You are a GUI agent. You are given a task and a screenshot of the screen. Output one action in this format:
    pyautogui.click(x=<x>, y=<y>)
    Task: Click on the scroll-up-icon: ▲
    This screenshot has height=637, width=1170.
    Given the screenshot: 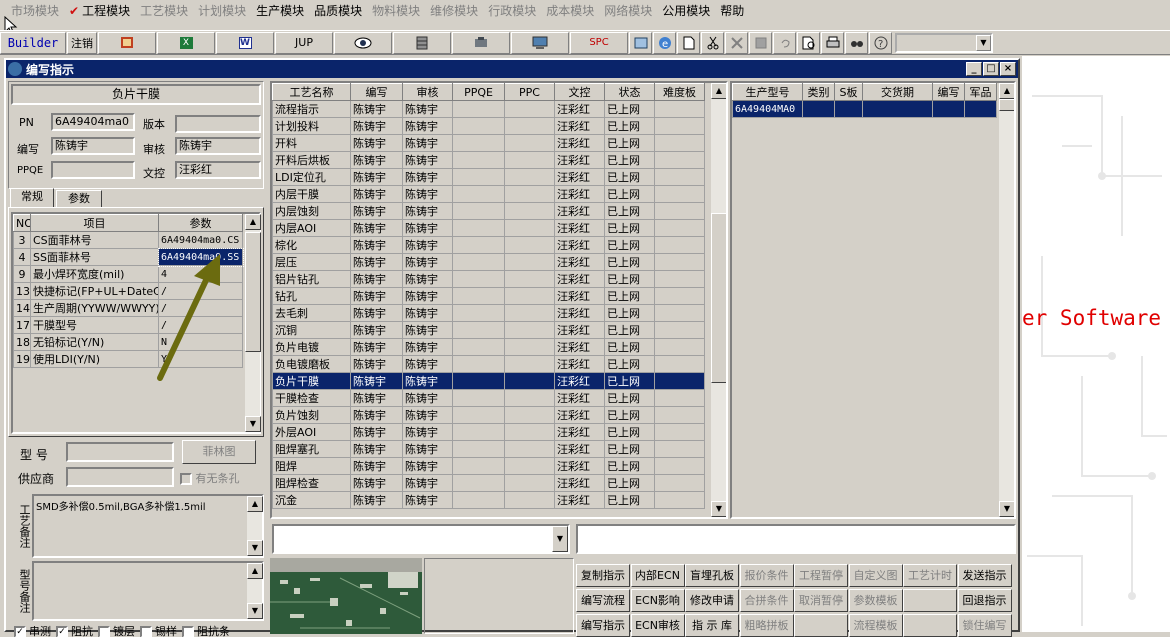 What is the action you would take?
    pyautogui.click(x=255, y=504)
    